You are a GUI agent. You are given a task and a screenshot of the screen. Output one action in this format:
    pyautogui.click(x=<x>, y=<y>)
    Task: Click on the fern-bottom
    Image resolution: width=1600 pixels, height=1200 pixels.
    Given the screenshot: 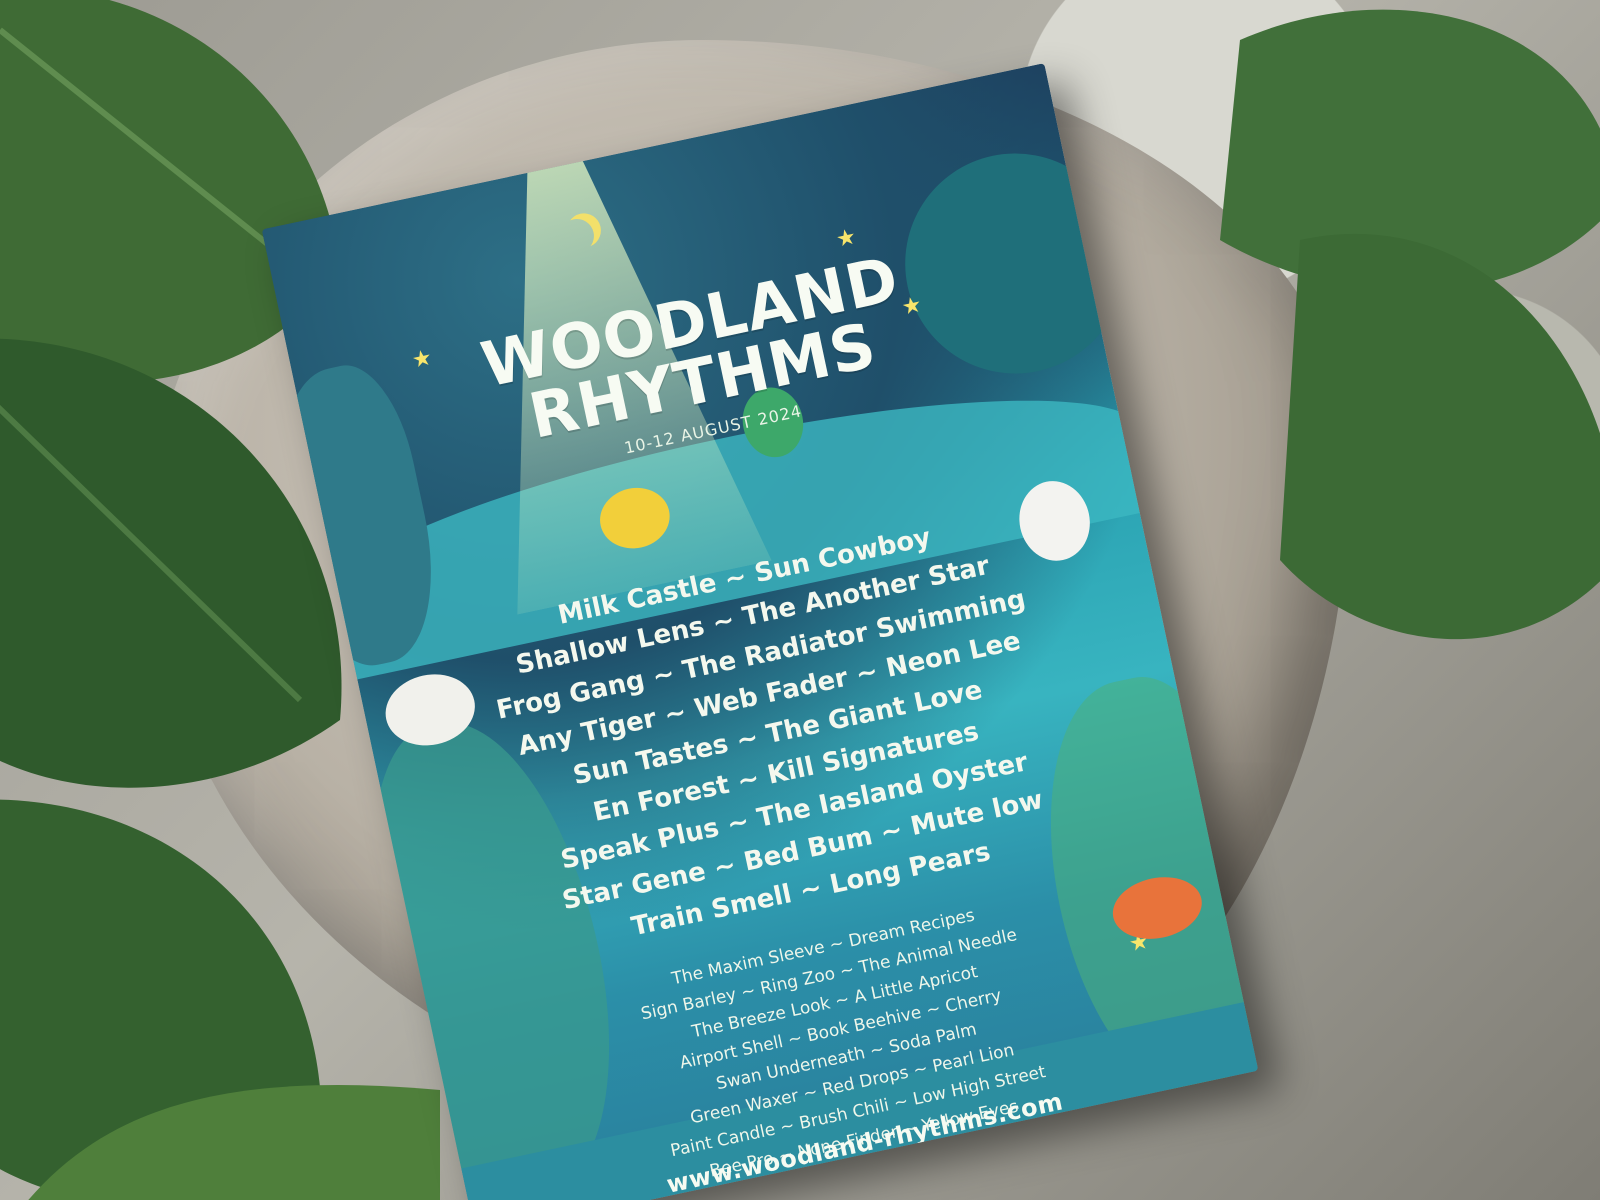 What is the action you would take?
    pyautogui.click(x=234, y=1142)
    